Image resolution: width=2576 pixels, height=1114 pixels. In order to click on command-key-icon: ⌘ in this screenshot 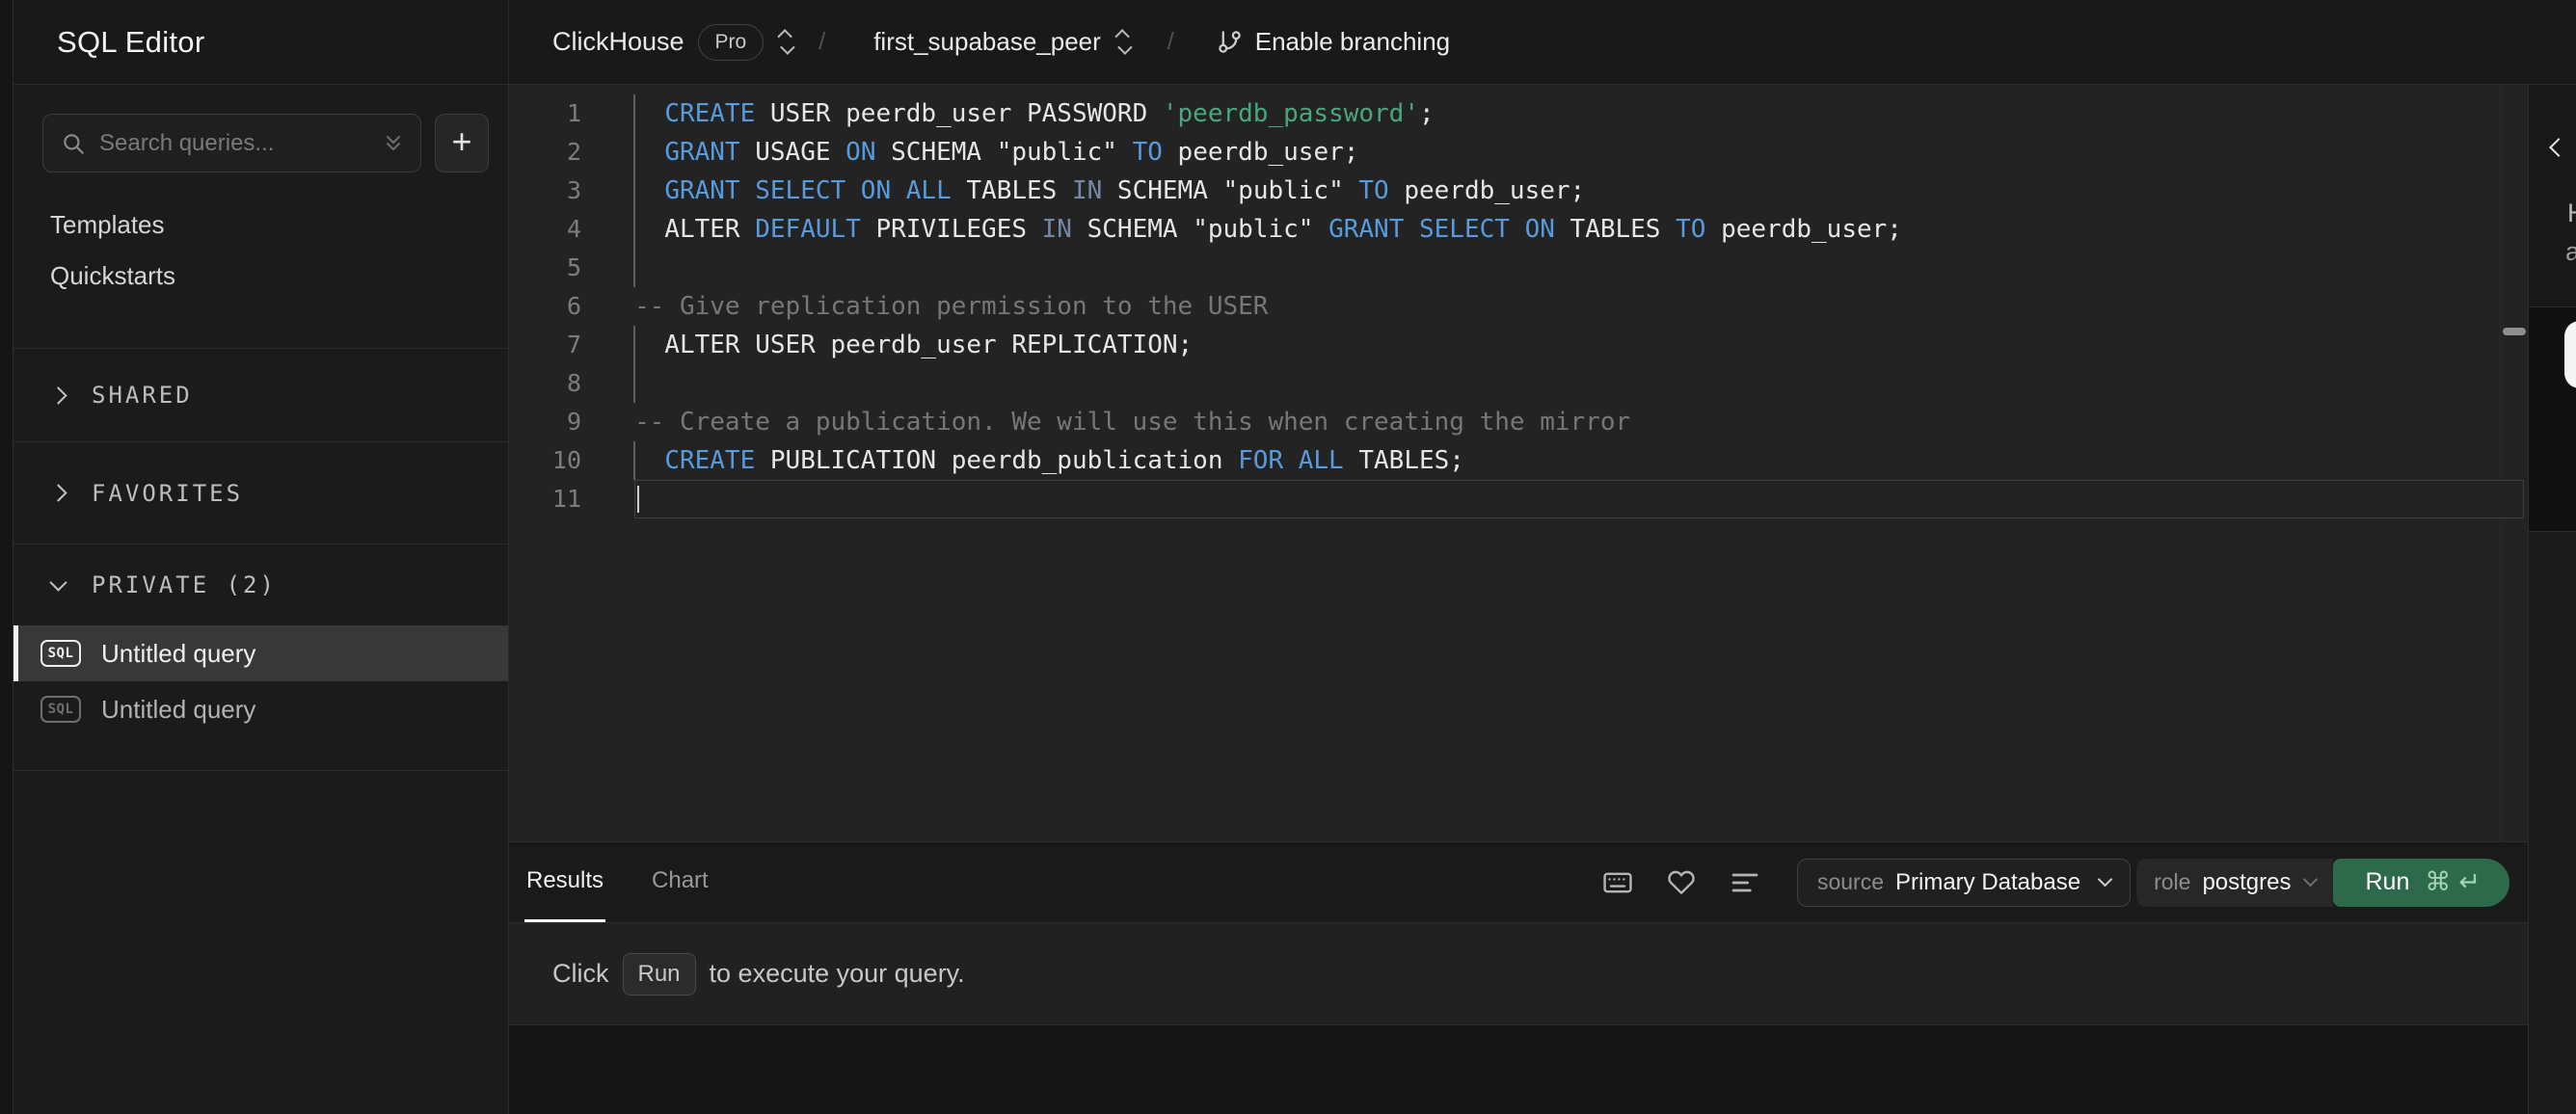, I will do `click(2439, 882)`.